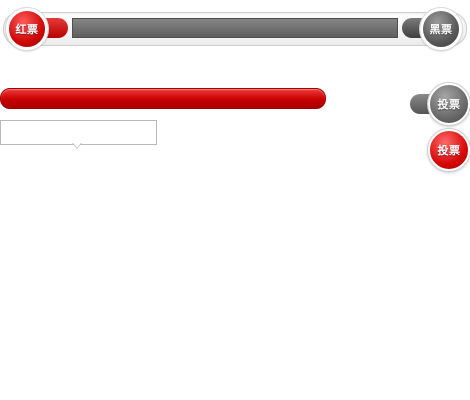 The width and height of the screenshot is (470, 400). I want to click on vote-button-gray-label: 投票, so click(449, 104).